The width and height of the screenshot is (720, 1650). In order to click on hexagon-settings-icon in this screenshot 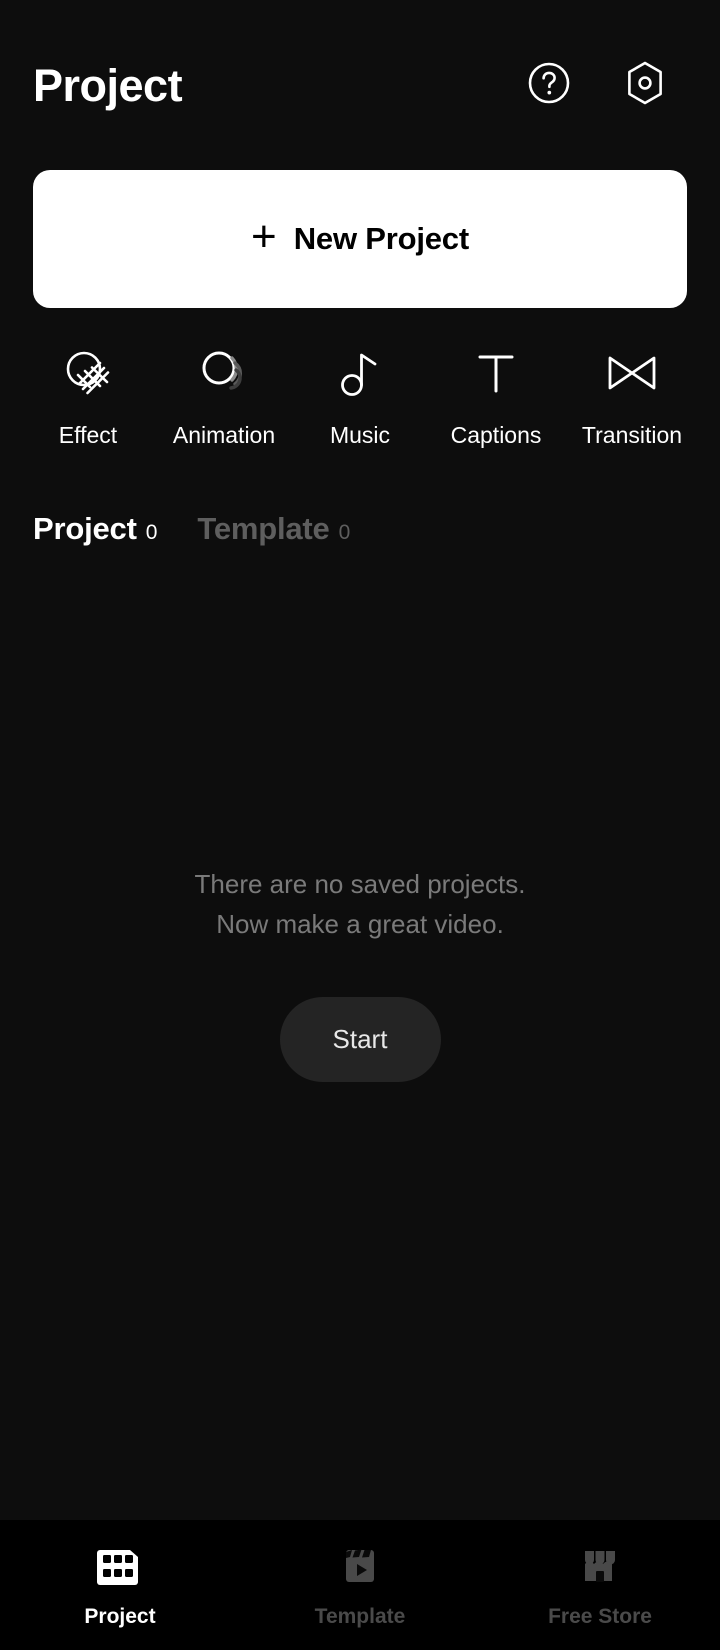, I will do `click(645, 85)`.